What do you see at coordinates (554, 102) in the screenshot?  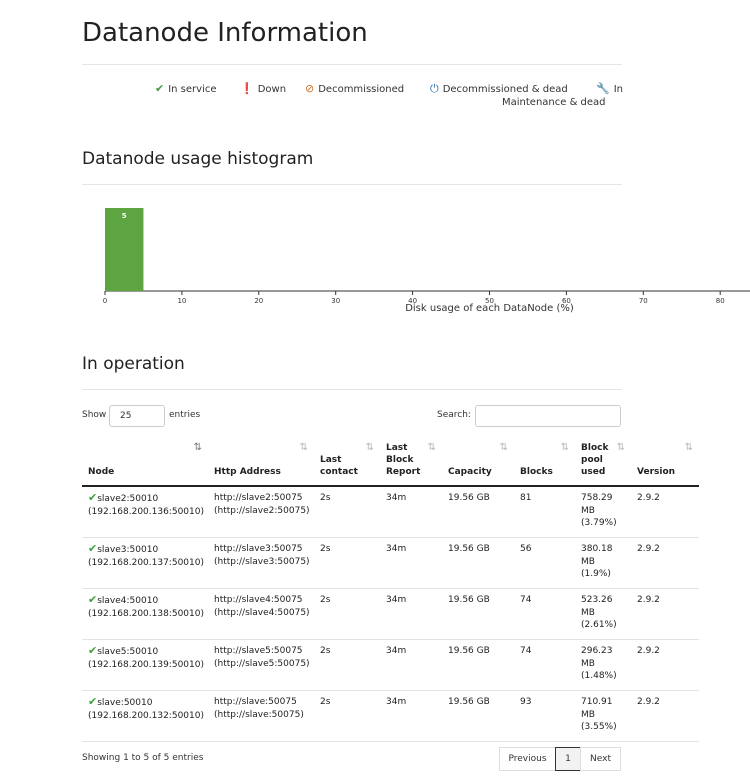 I see `legend-maintenance-line2: Maintenance & dead` at bounding box center [554, 102].